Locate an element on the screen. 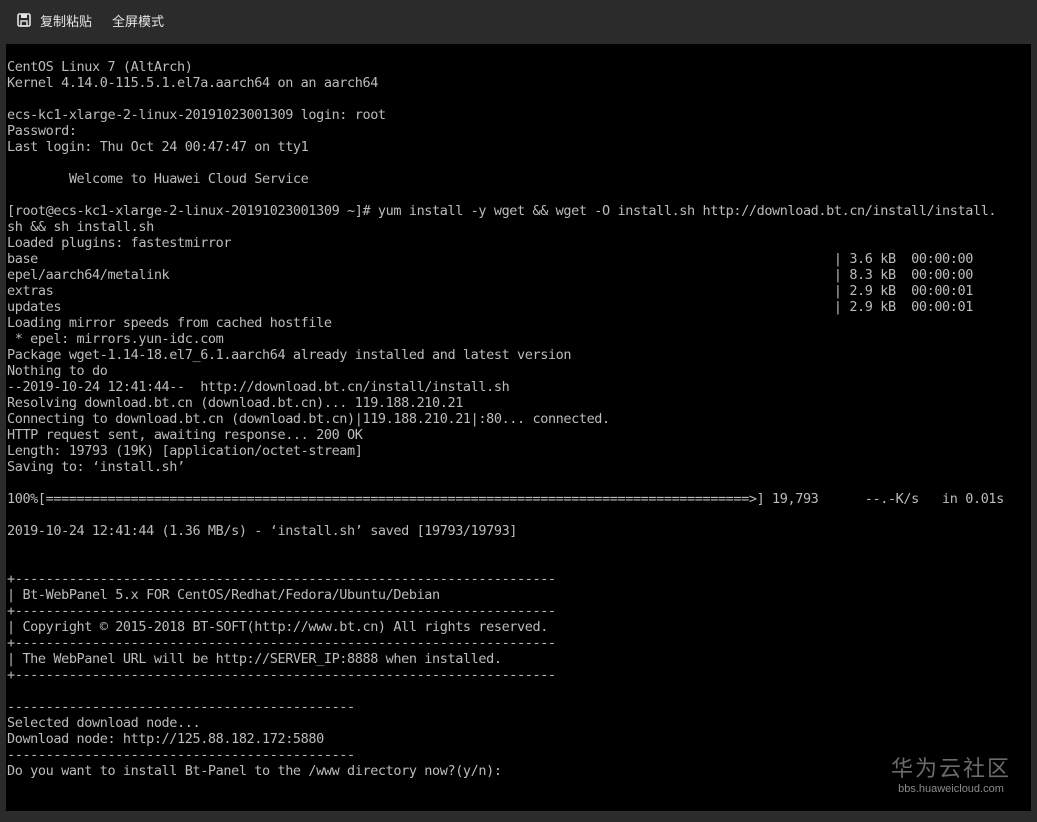 The width and height of the screenshot is (1037, 822). bottom-bar is located at coordinates (518, 816).